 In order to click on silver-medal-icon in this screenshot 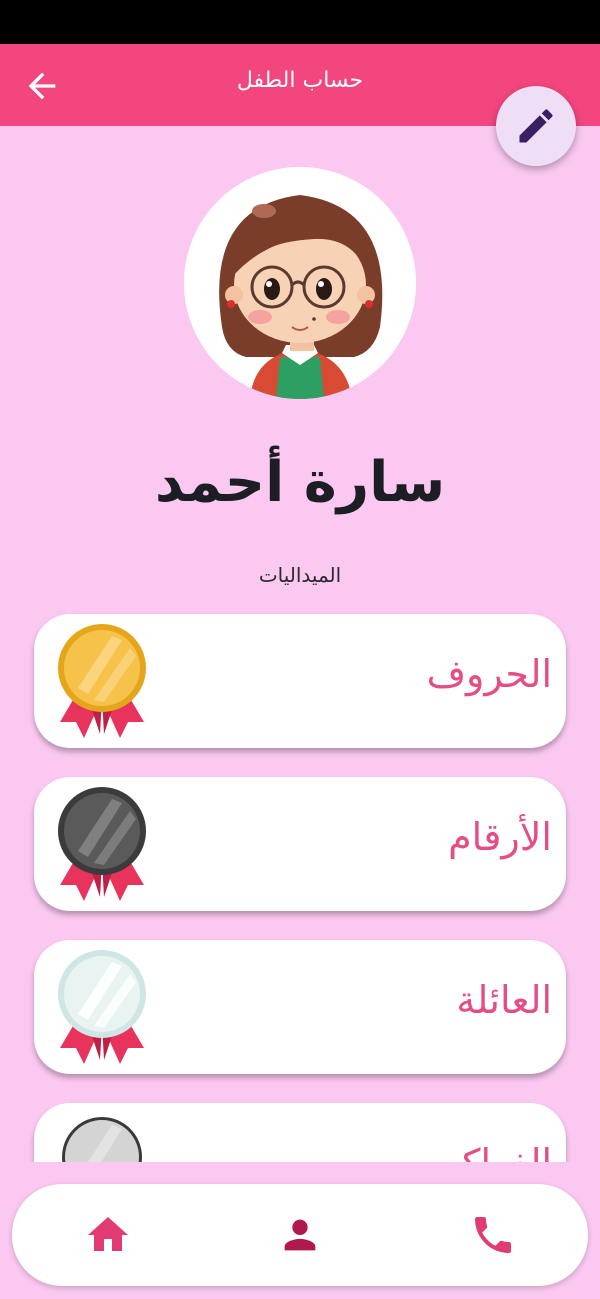, I will do `click(102, 1007)`.